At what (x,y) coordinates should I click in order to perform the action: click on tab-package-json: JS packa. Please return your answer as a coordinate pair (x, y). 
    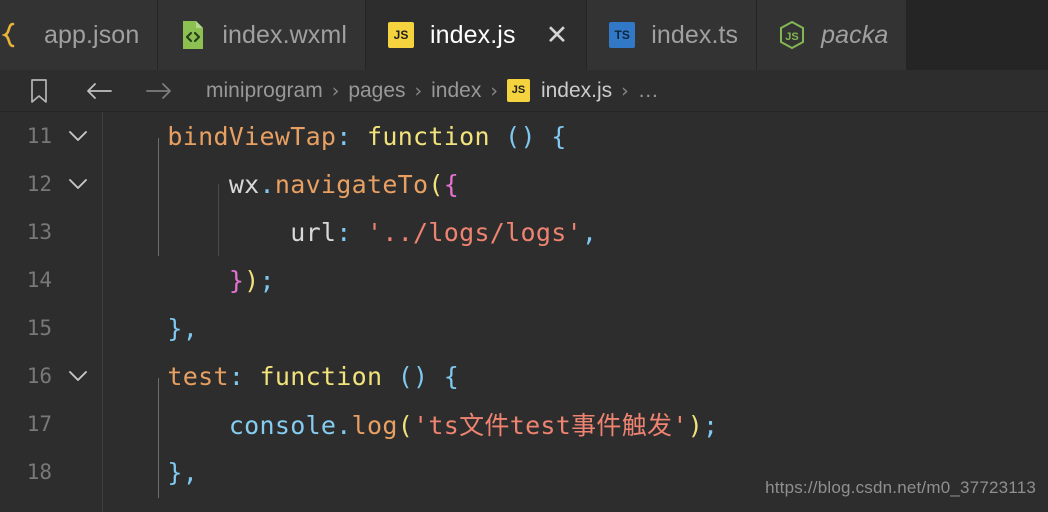
    Looking at the image, I should click on (832, 35).